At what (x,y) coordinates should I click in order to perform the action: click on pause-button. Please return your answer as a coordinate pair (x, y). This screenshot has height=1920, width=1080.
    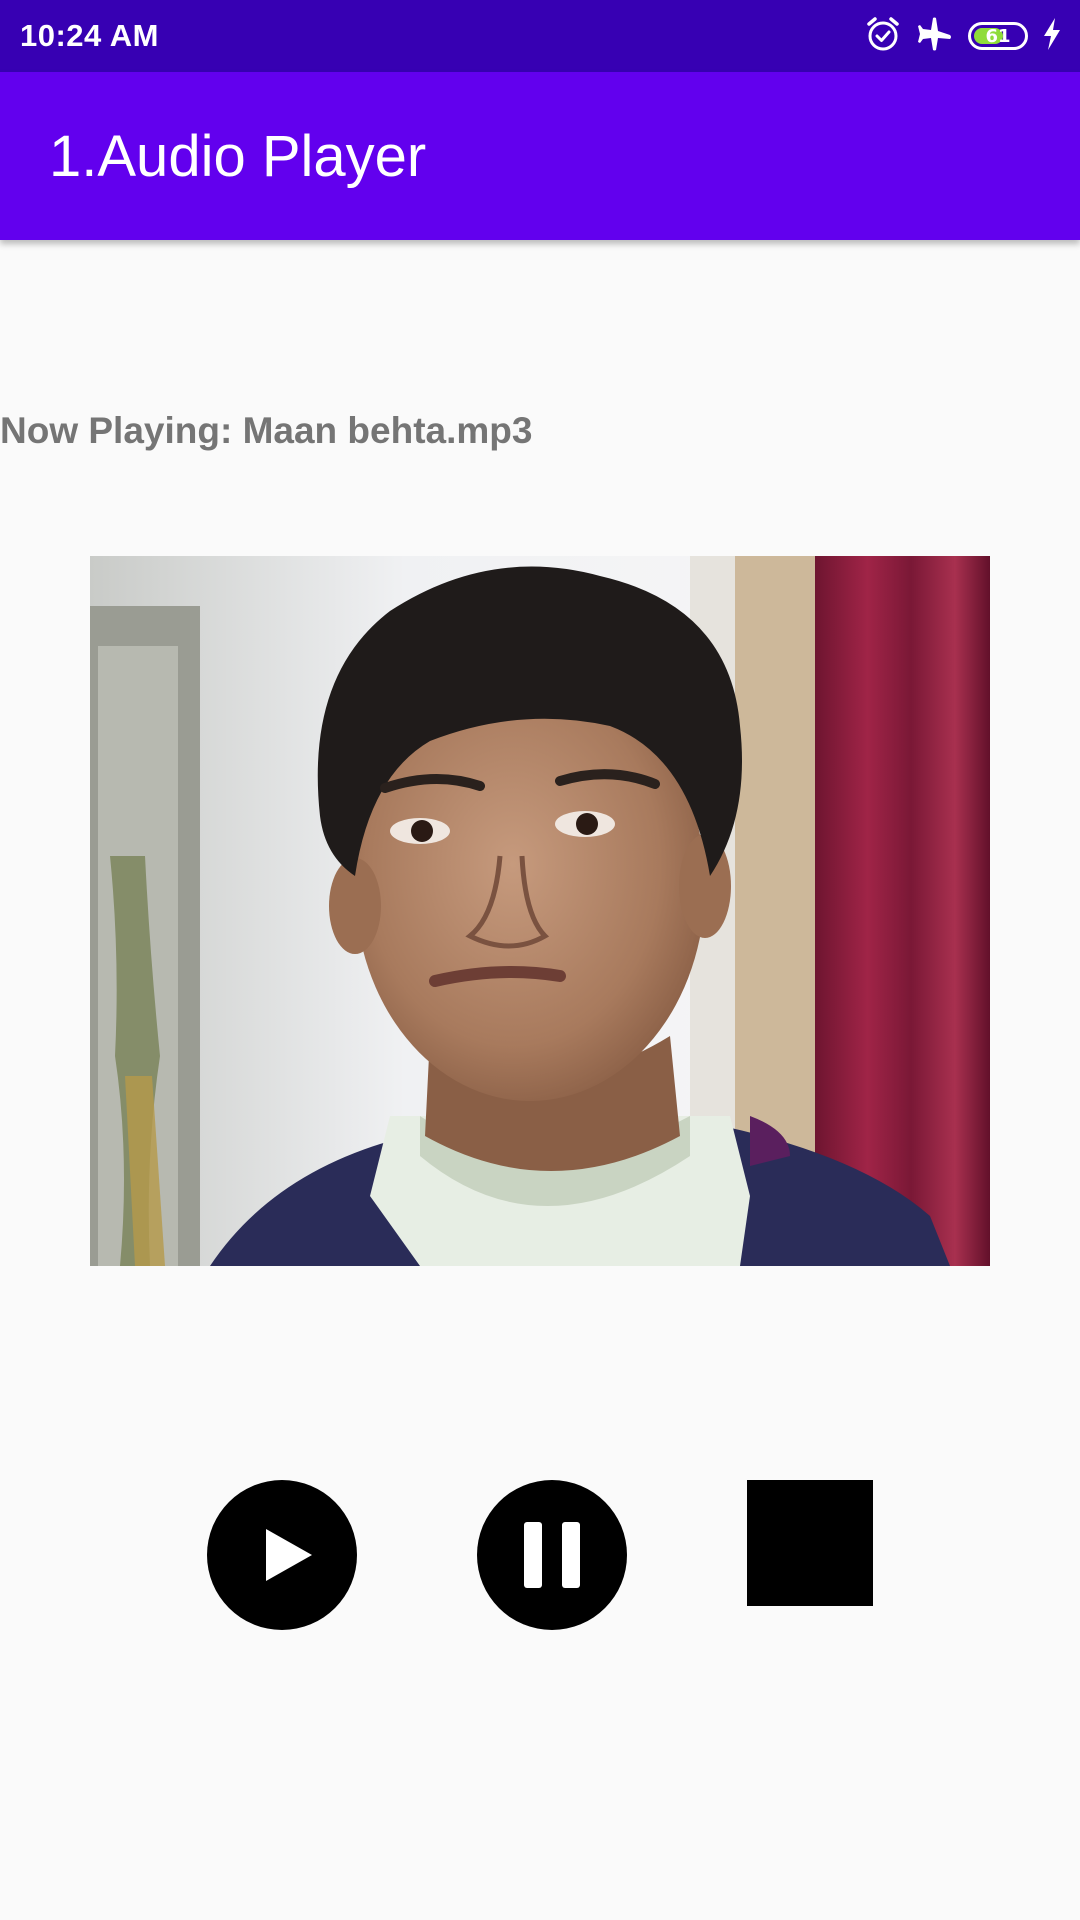
    Looking at the image, I should click on (552, 1555).